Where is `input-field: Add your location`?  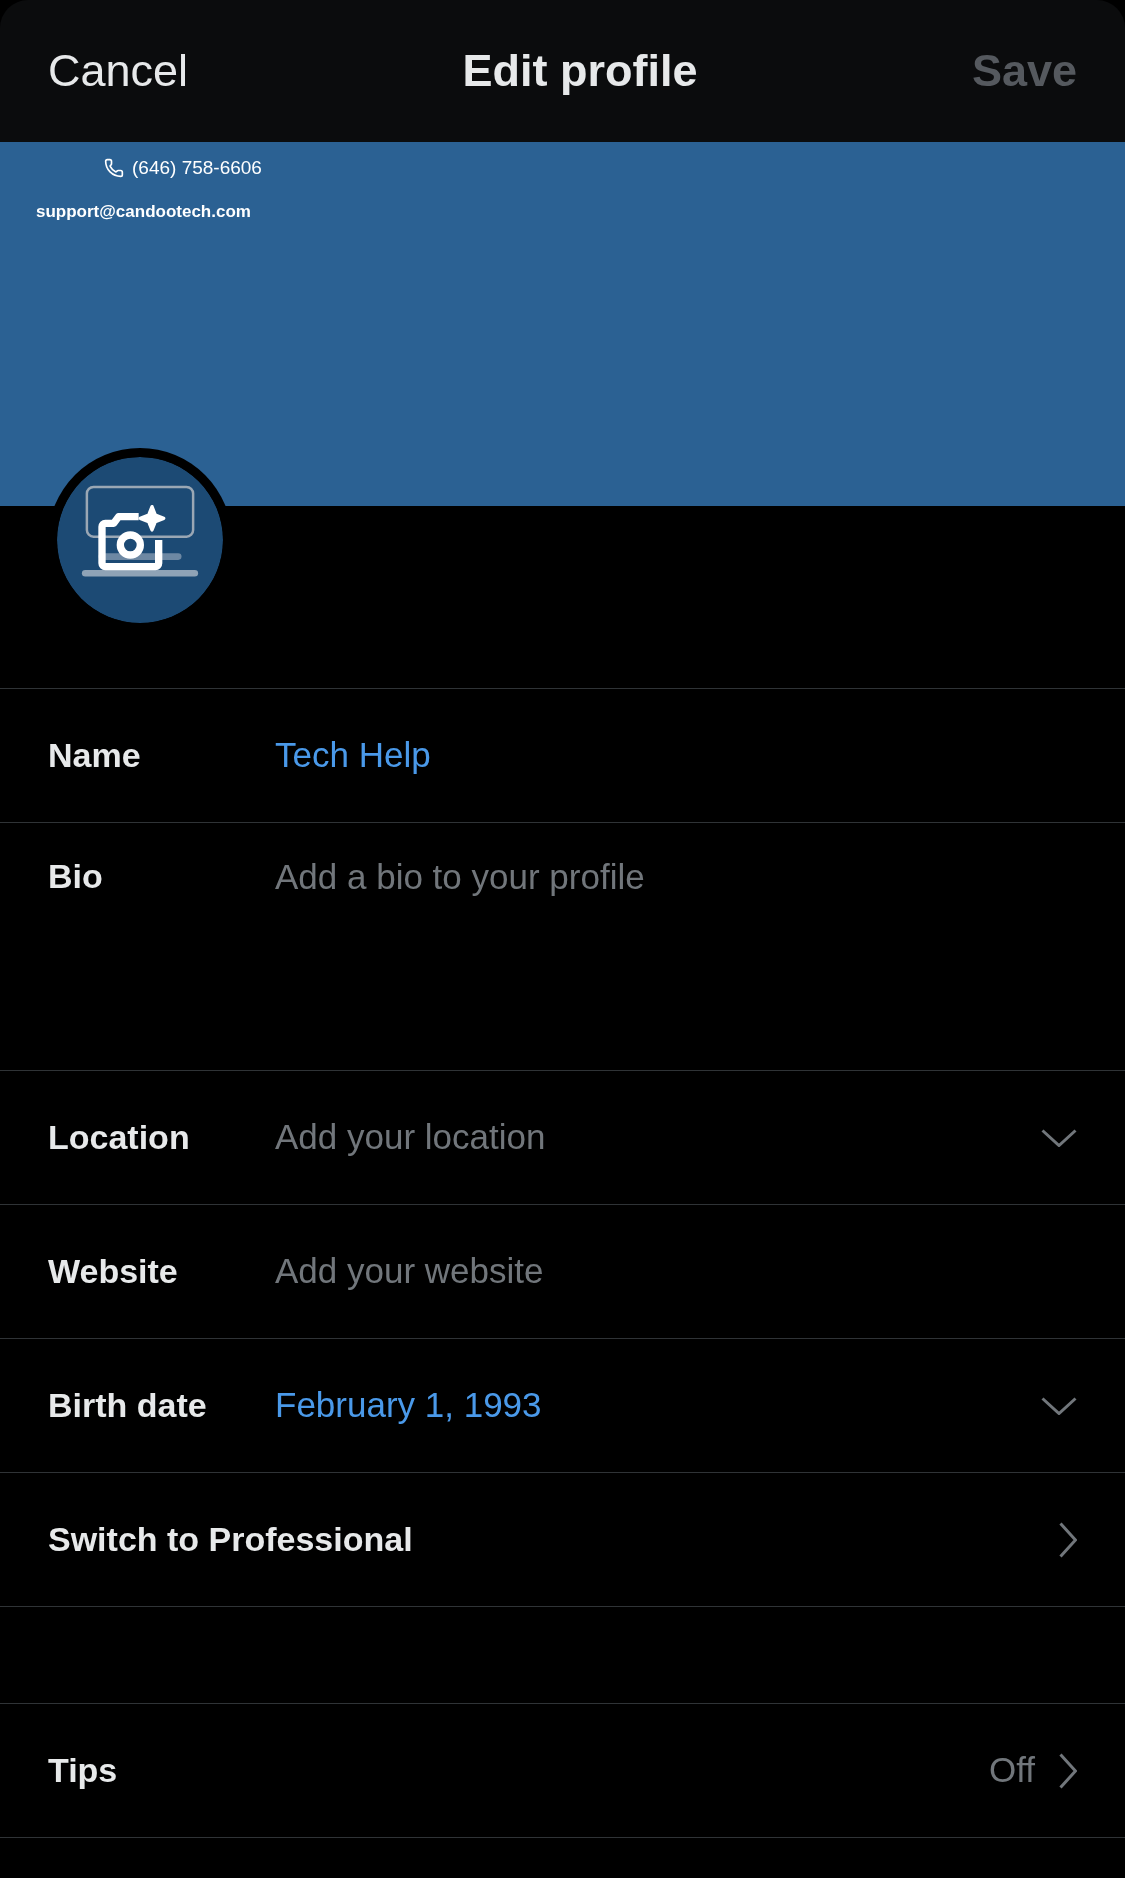
input-field: Add your location is located at coordinates (658, 1137).